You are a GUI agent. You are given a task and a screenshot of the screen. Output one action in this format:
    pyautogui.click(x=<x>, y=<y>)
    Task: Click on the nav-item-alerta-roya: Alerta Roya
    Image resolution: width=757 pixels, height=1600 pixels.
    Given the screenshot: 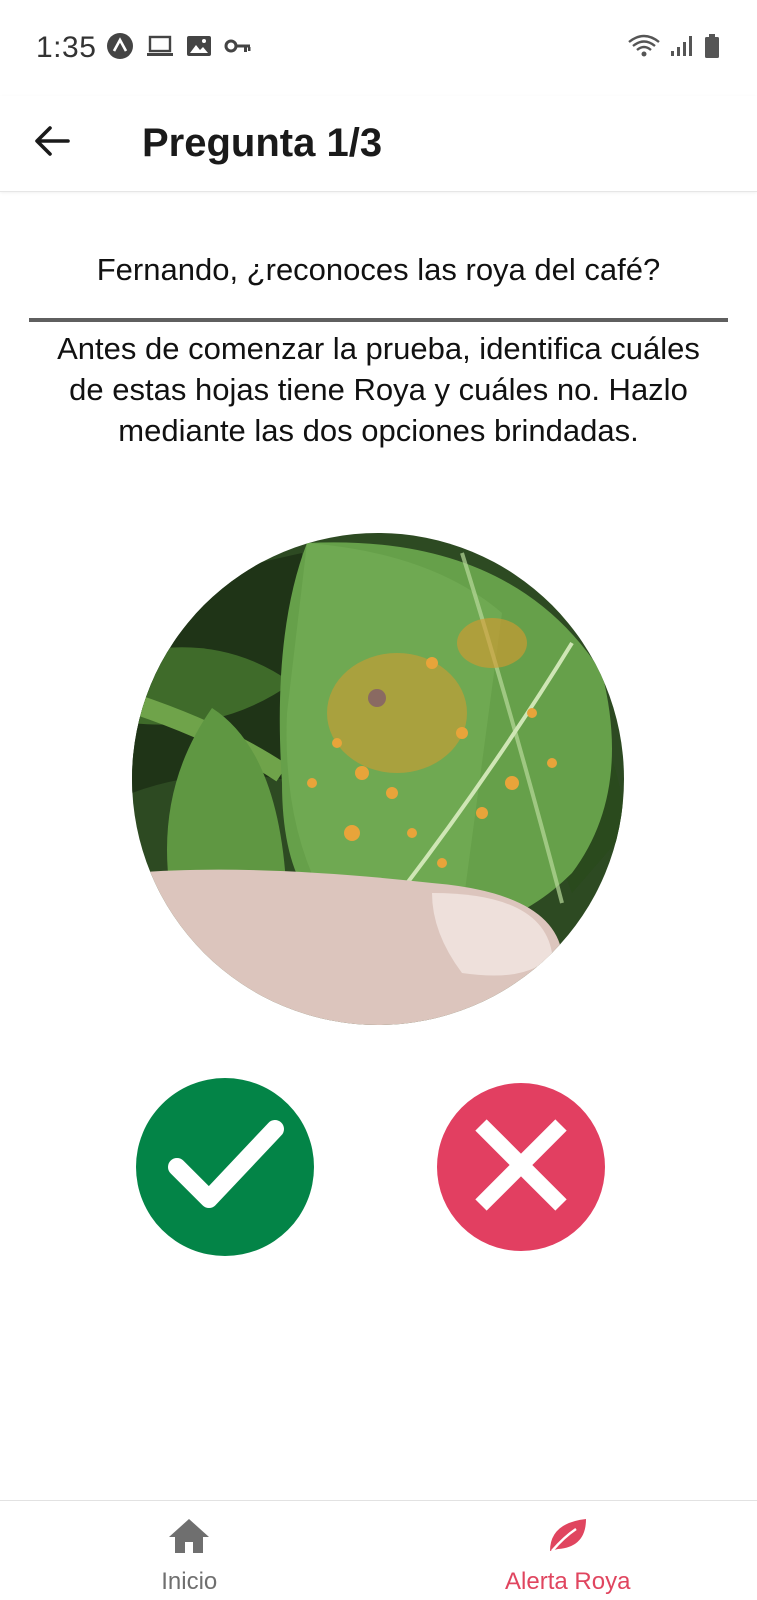 What is the action you would take?
    pyautogui.click(x=568, y=1550)
    